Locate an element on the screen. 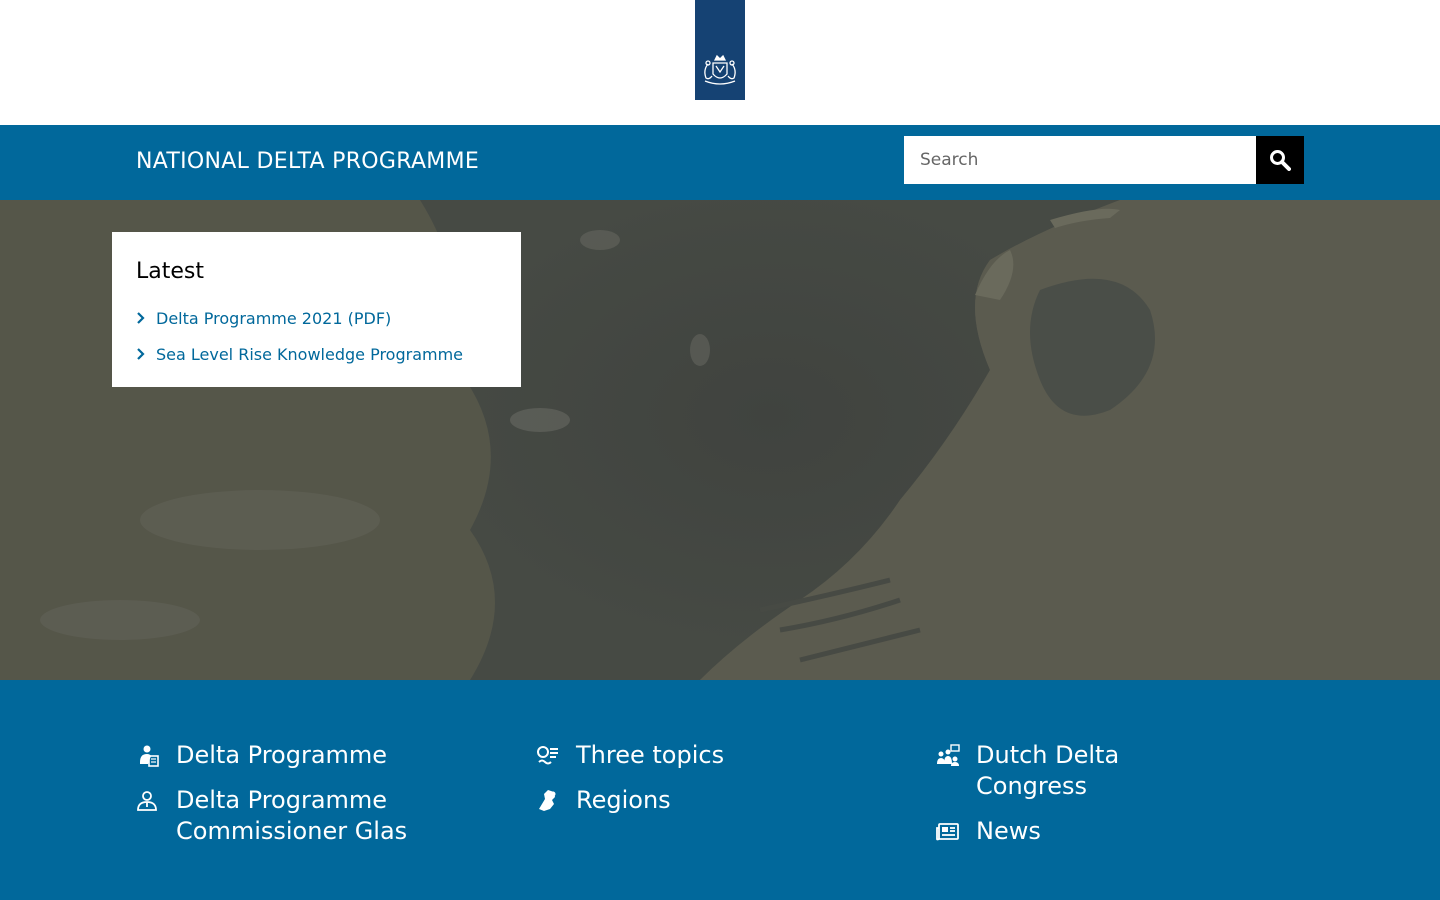 The image size is (1440, 900). nav-item-label: Three topics is located at coordinates (706, 755).